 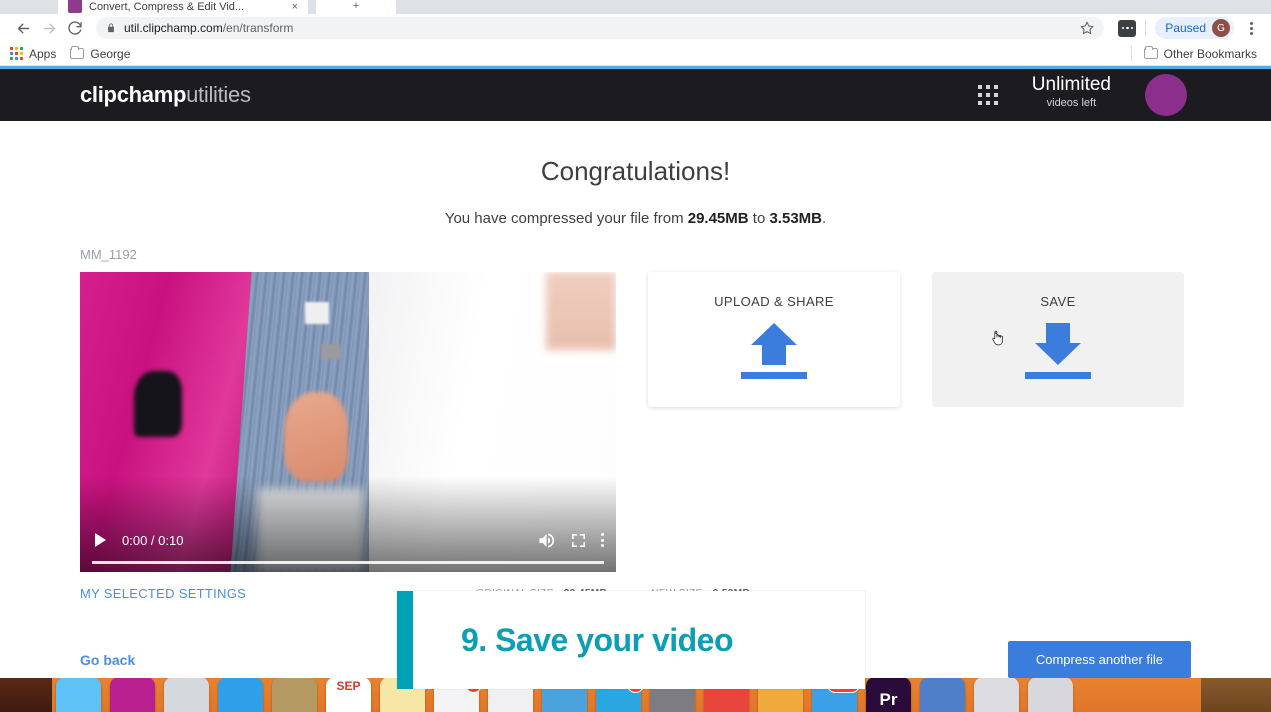 What do you see at coordinates (1058, 301) in the screenshot?
I see `save-card-label: SAVE` at bounding box center [1058, 301].